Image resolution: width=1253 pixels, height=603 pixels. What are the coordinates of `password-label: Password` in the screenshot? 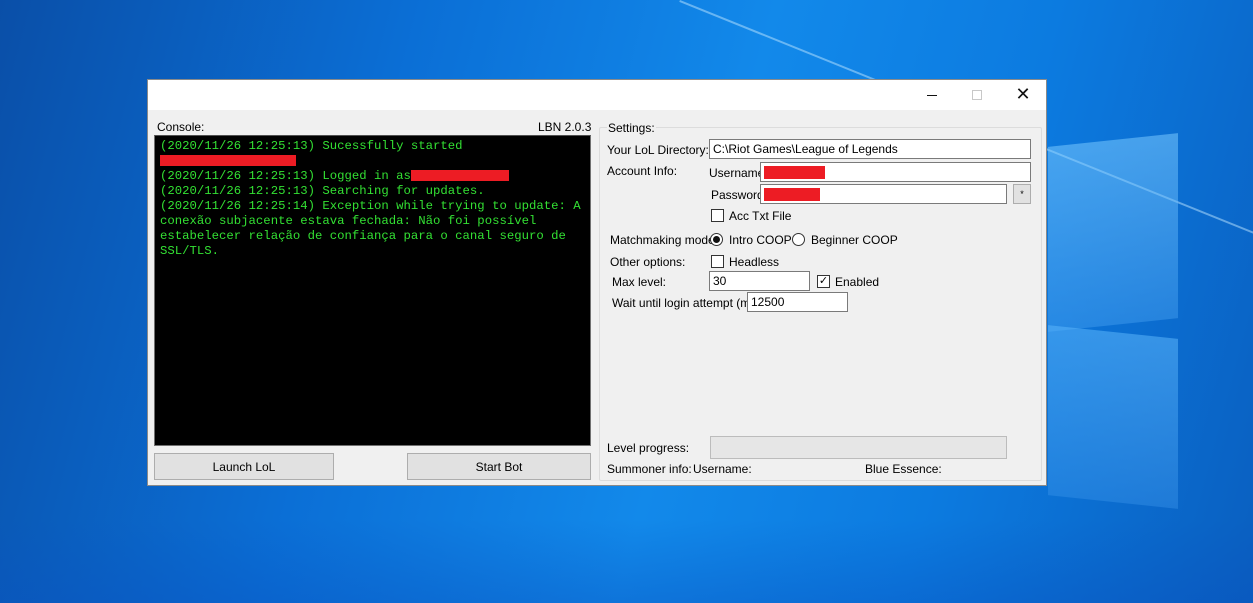 It's located at (737, 195).